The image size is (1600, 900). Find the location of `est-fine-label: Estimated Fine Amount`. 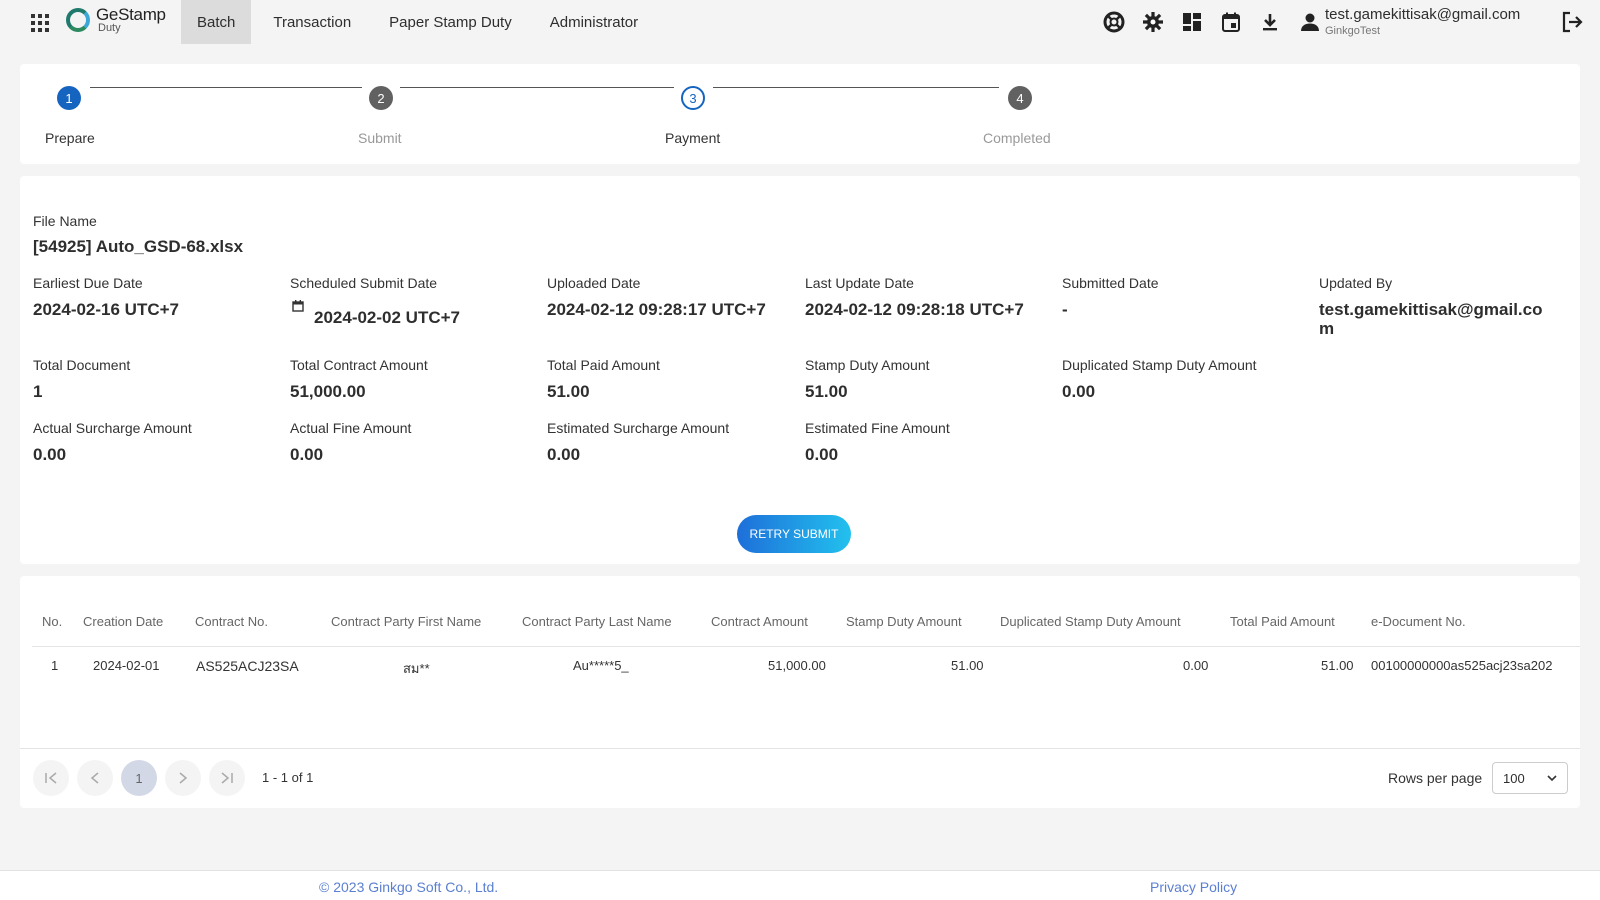

est-fine-label: Estimated Fine Amount is located at coordinates (877, 428).